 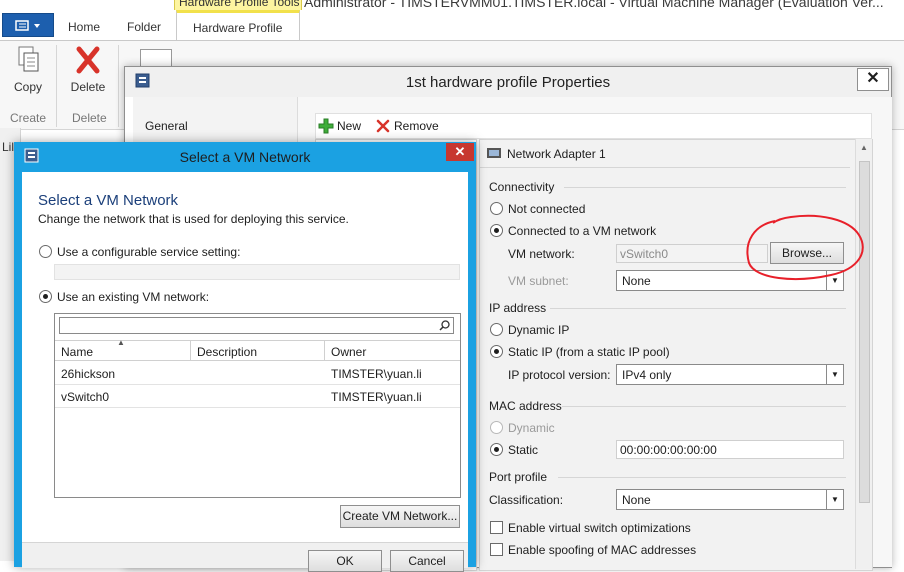 What do you see at coordinates (730, 374) in the screenshot?
I see `ip-protocol-select: IPv4 only ▼` at bounding box center [730, 374].